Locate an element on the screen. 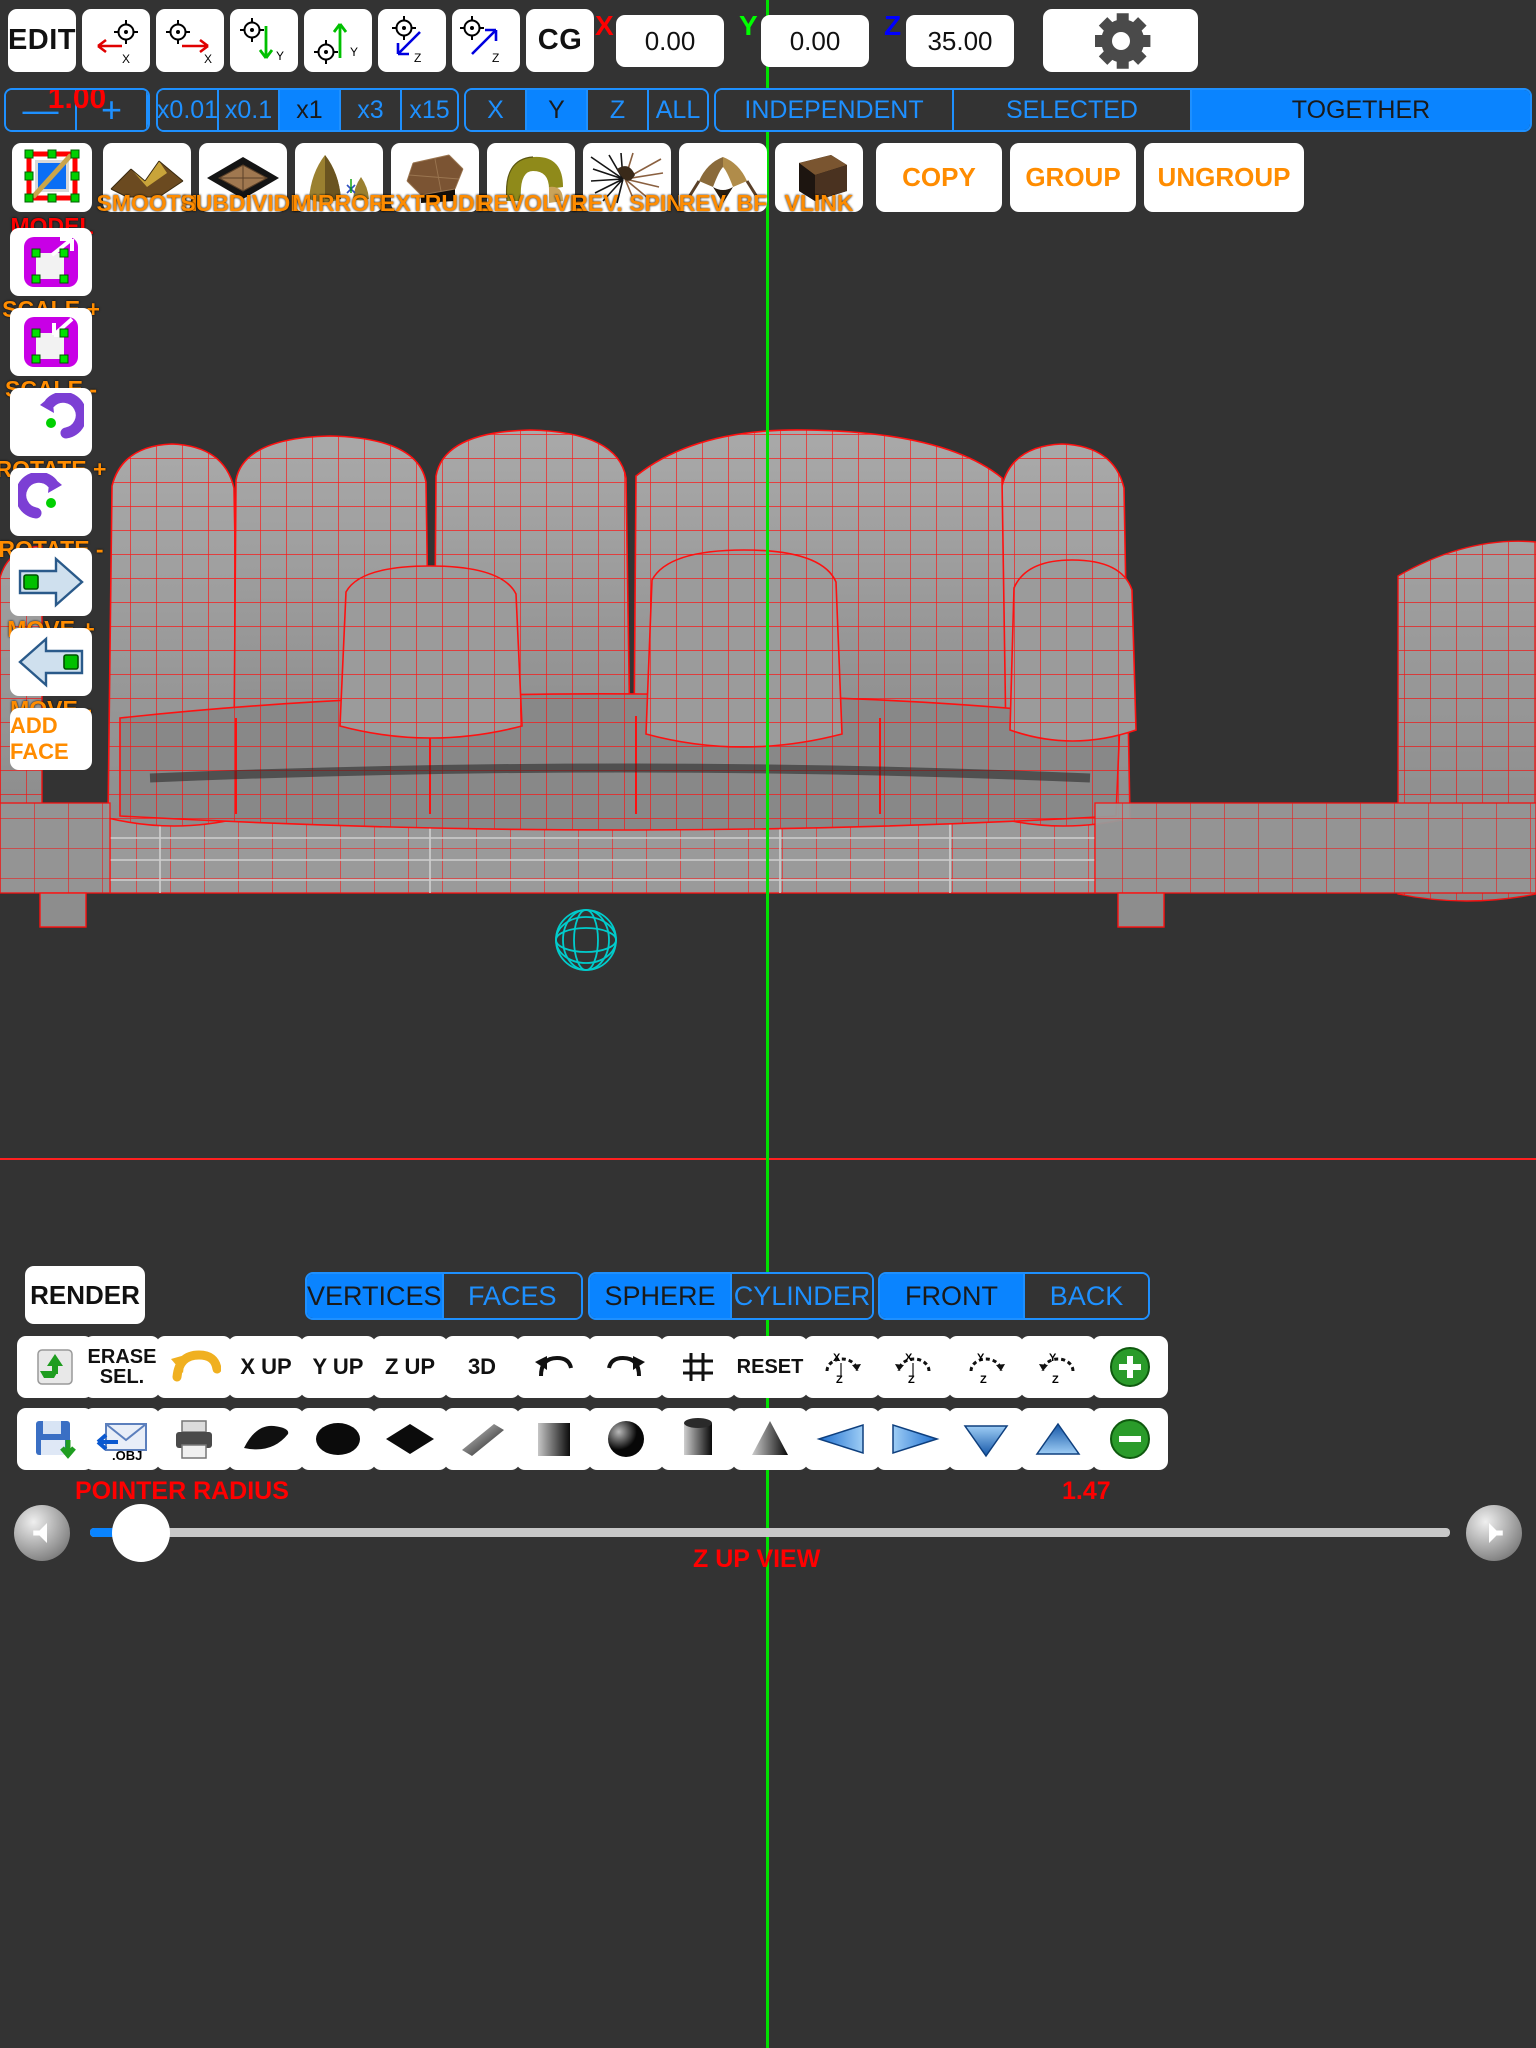 This screenshot has height=2048, width=1536. vlink-button: VLINK is located at coordinates (819, 179).